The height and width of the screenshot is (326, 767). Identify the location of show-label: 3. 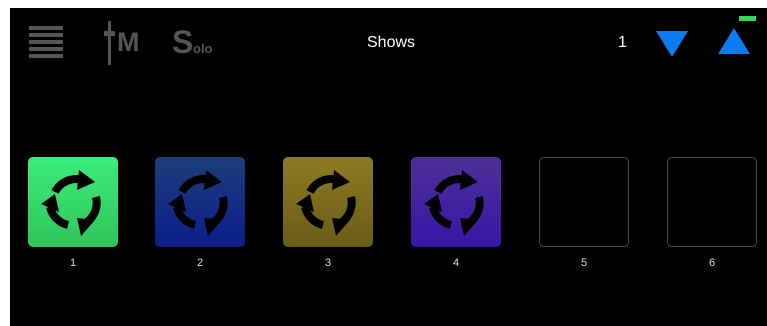
(328, 263).